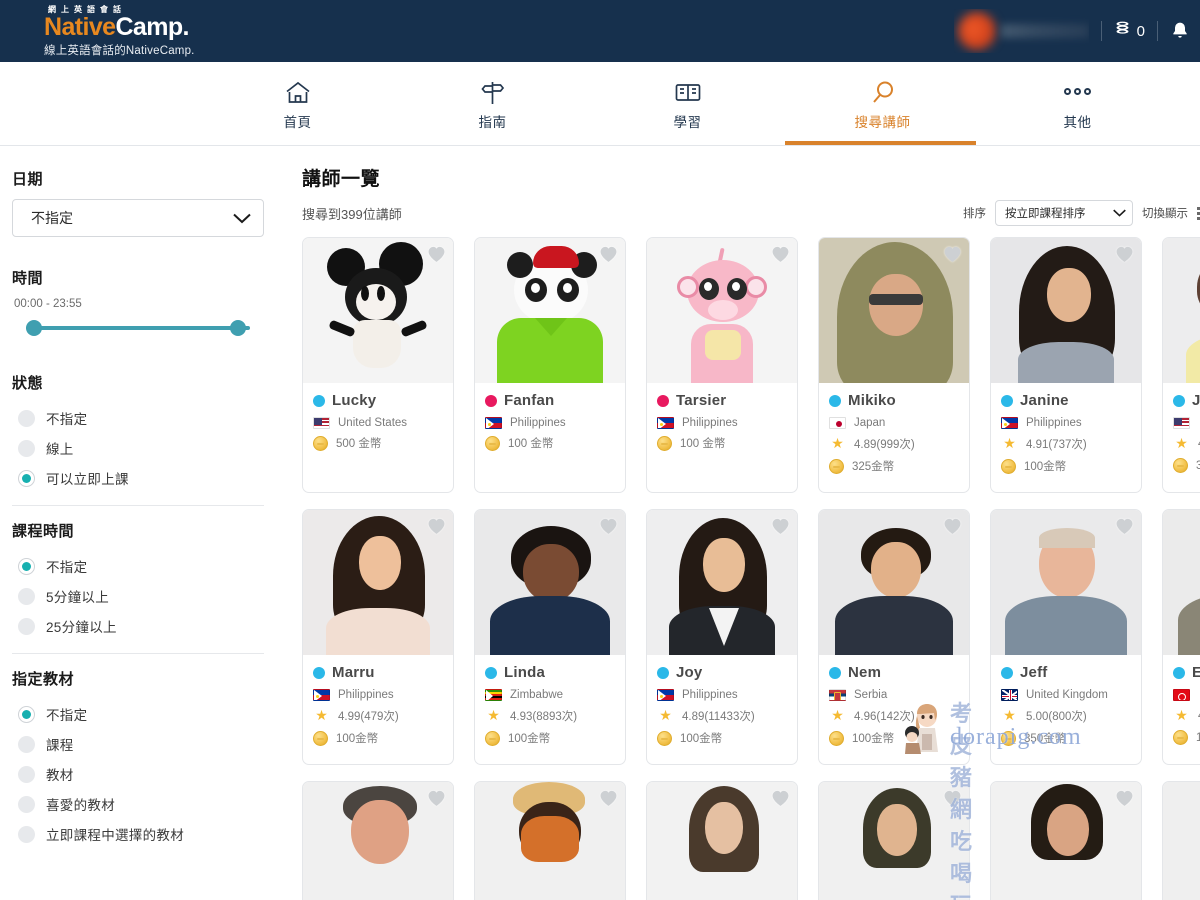 This screenshot has height=900, width=1200. Describe the element at coordinates (687, 122) in the screenshot. I see `nav-item-study-label: 學習` at that location.